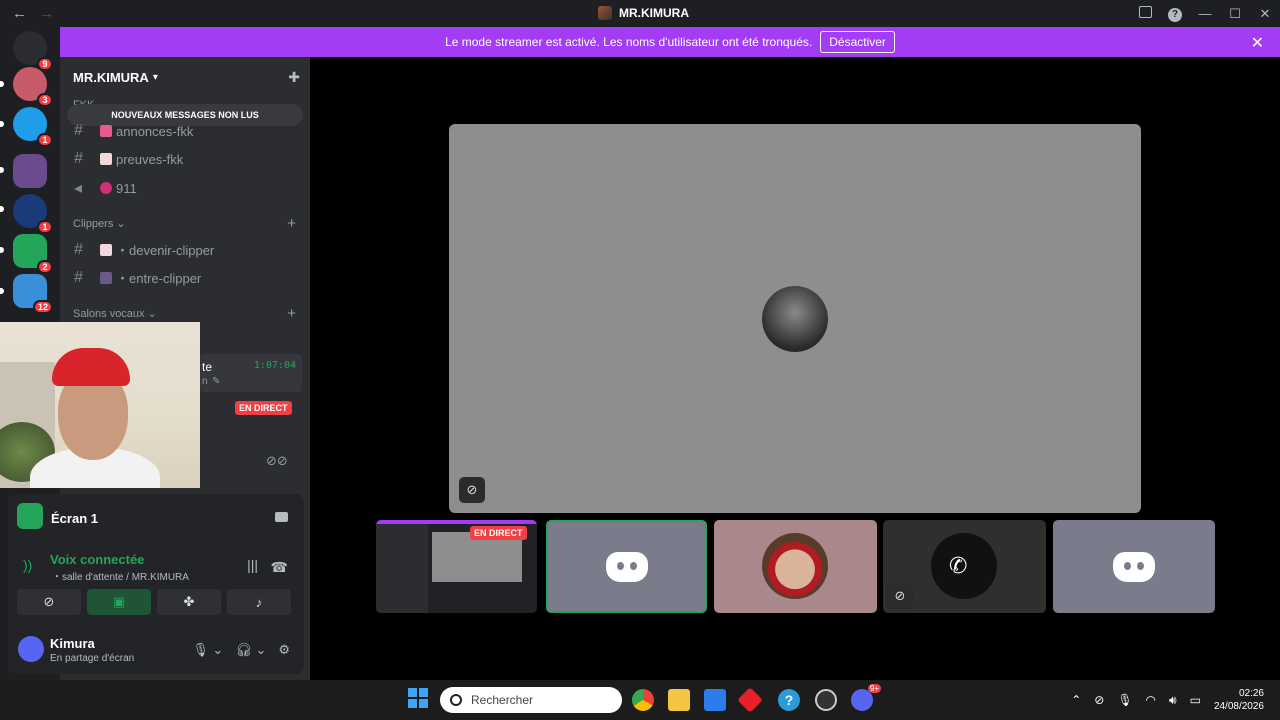 The width and height of the screenshot is (1280, 720). Describe the element at coordinates (418, 698) in the screenshot. I see `windows-start-icon` at that location.